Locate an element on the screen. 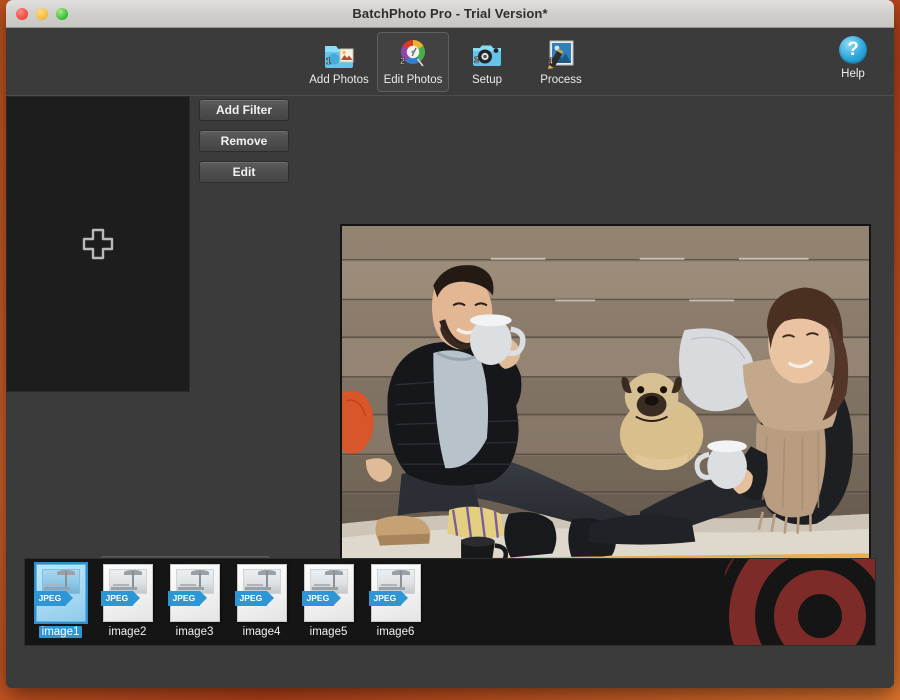 This screenshot has height=700, width=900. toolbar-label: Setup is located at coordinates (487, 79).